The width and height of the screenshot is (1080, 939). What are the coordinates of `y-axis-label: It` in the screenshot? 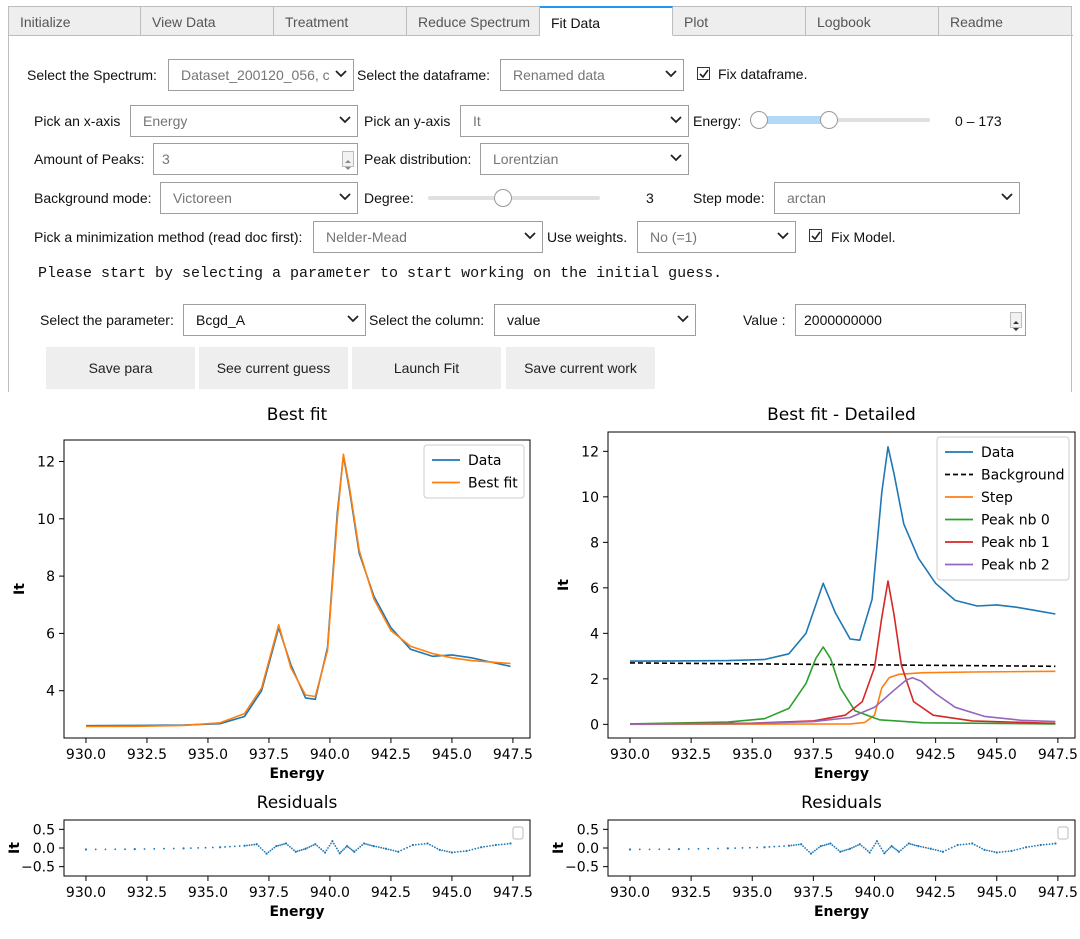 It's located at (559, 848).